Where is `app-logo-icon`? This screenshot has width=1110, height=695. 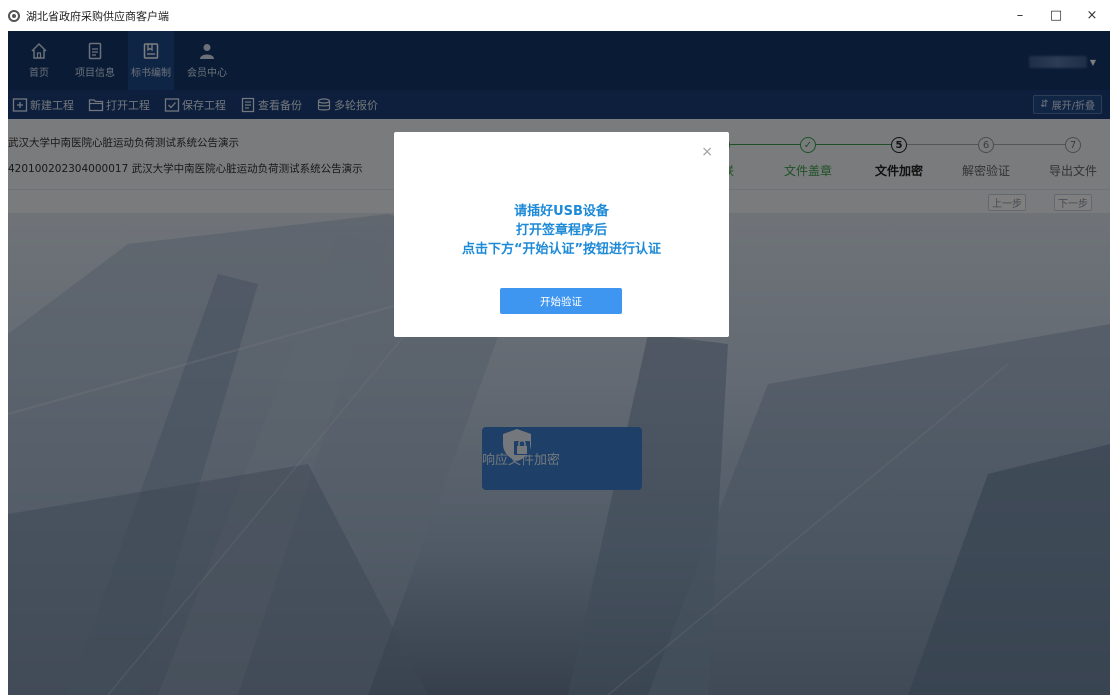 app-logo-icon is located at coordinates (14, 15).